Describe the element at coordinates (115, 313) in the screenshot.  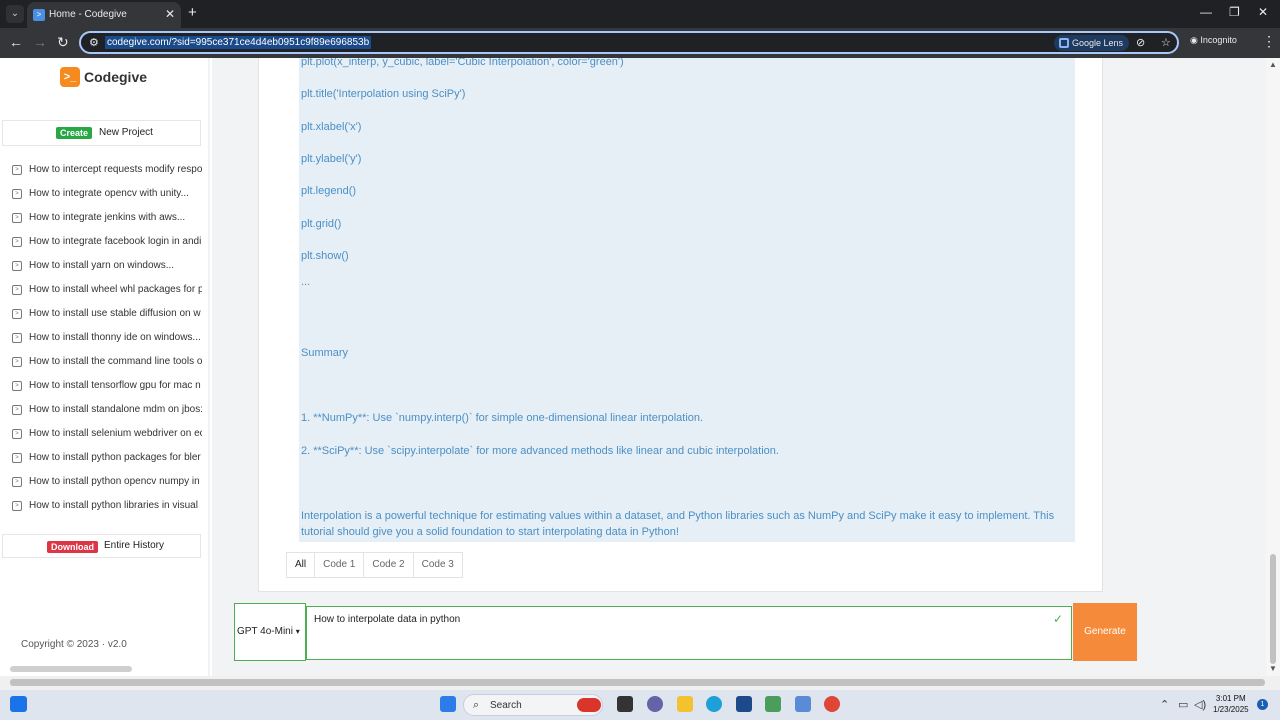
I see `history-item-label: How to install use stable diffusion on w` at that location.